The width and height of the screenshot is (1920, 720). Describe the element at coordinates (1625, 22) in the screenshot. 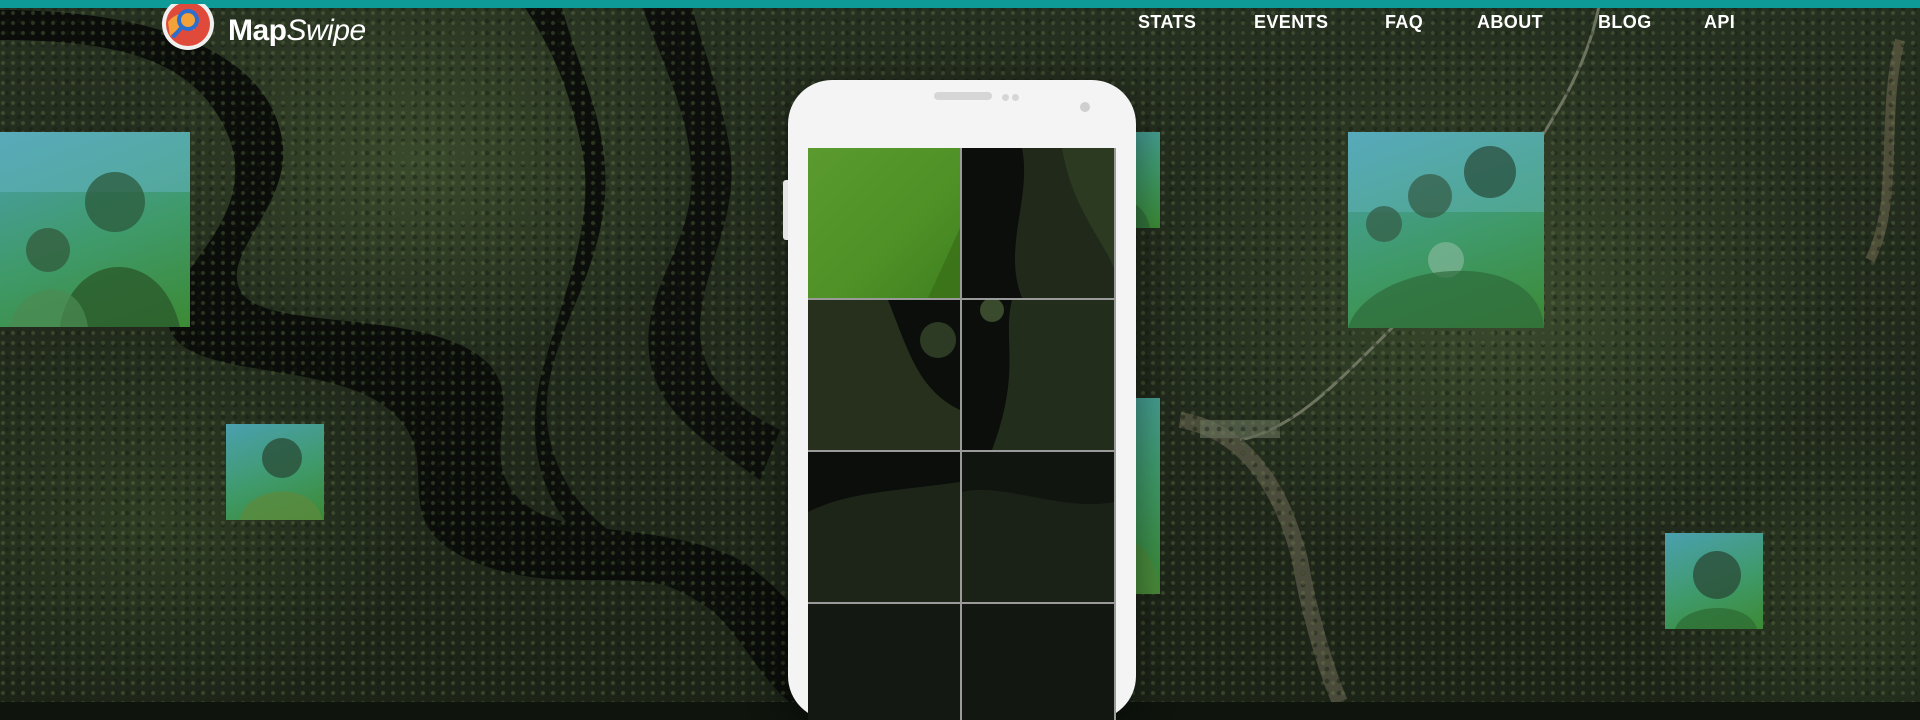

I see `nav-blog: BLOG` at that location.